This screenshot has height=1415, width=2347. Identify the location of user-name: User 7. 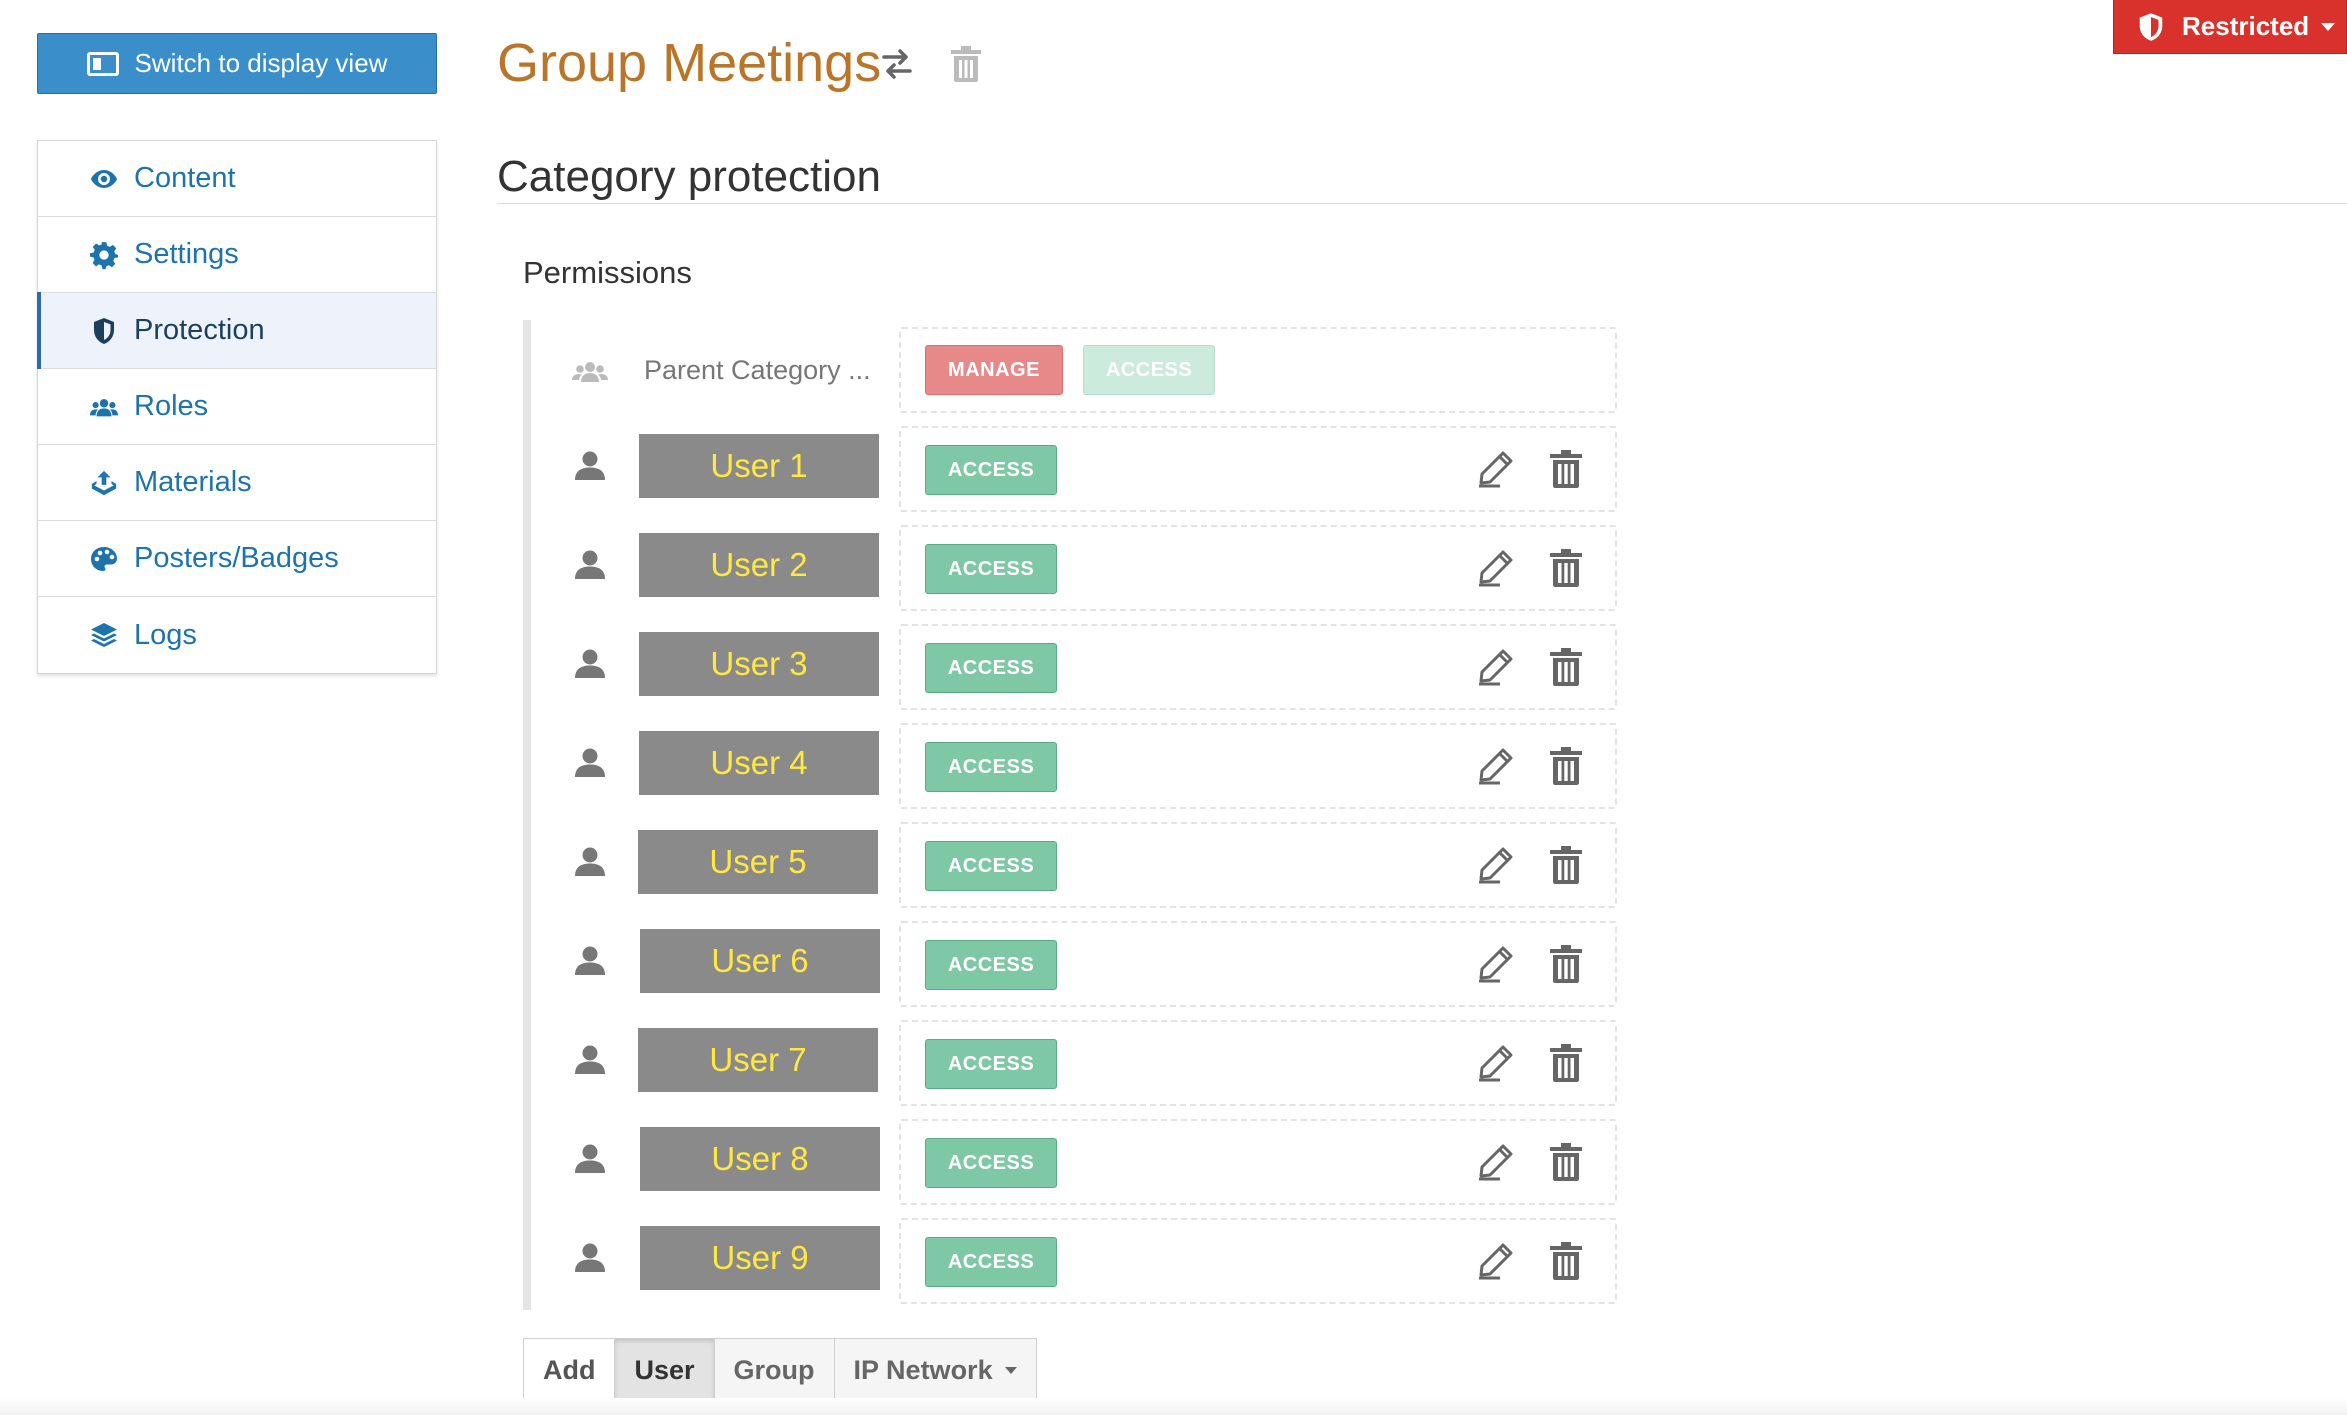
(758, 1060).